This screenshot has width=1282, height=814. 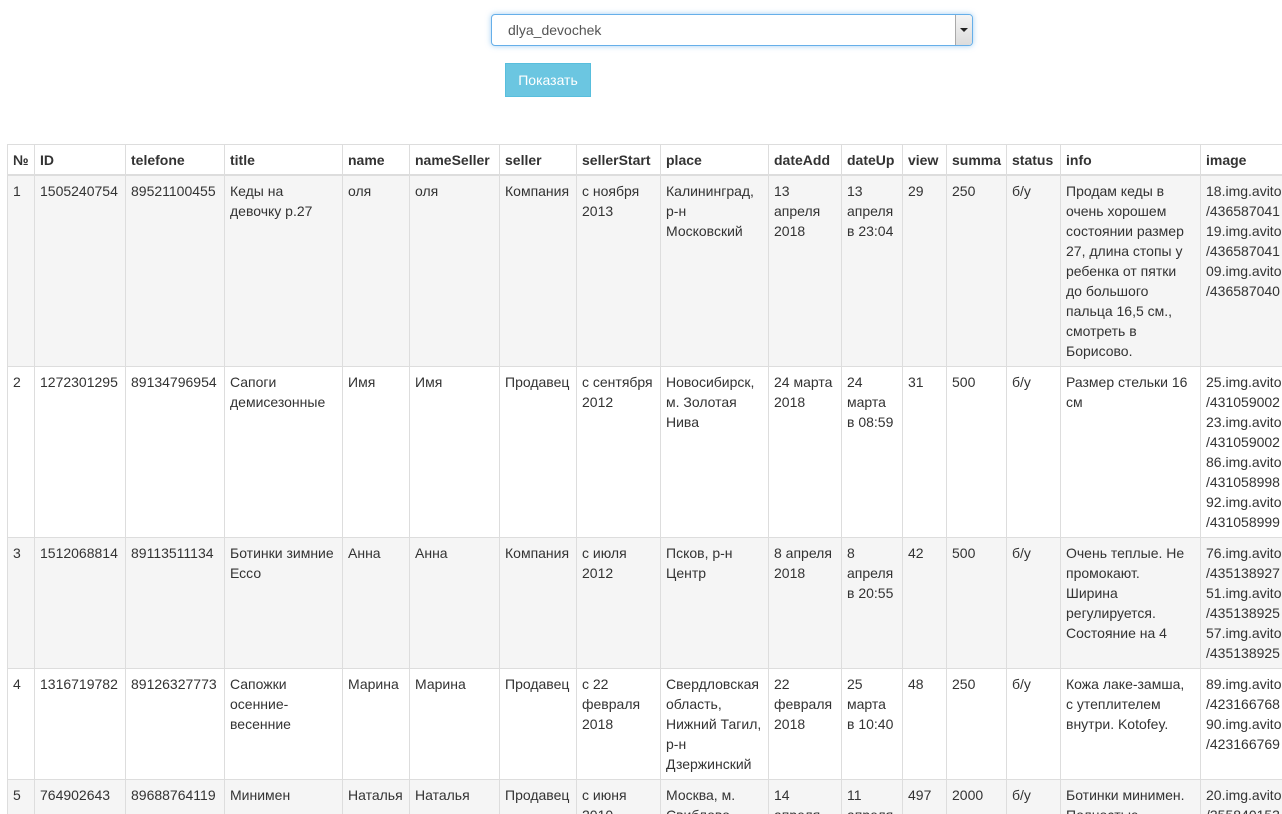 I want to click on cell-nameseller: Наталья, so click(x=454, y=796).